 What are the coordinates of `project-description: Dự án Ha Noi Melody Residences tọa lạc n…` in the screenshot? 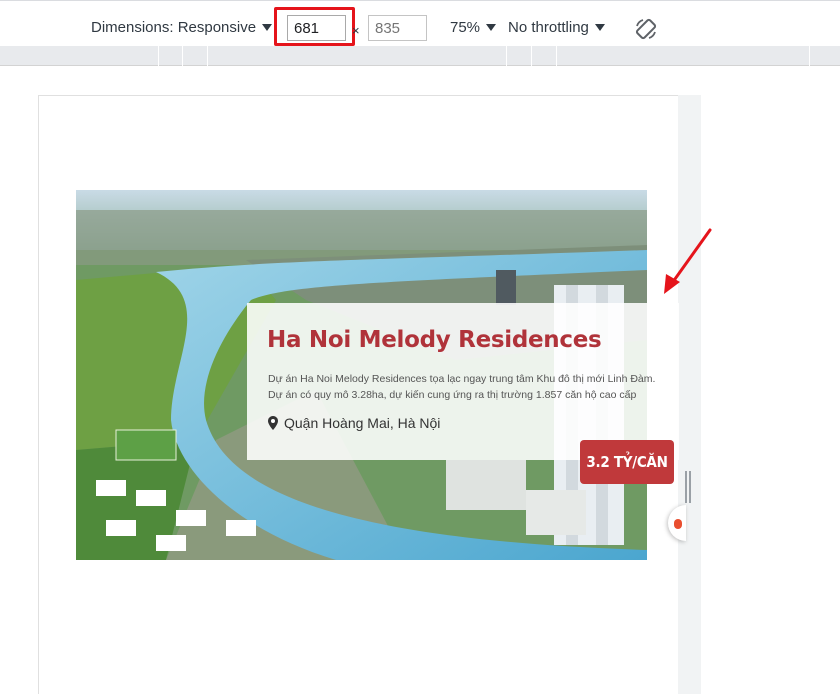 It's located at (461, 387).